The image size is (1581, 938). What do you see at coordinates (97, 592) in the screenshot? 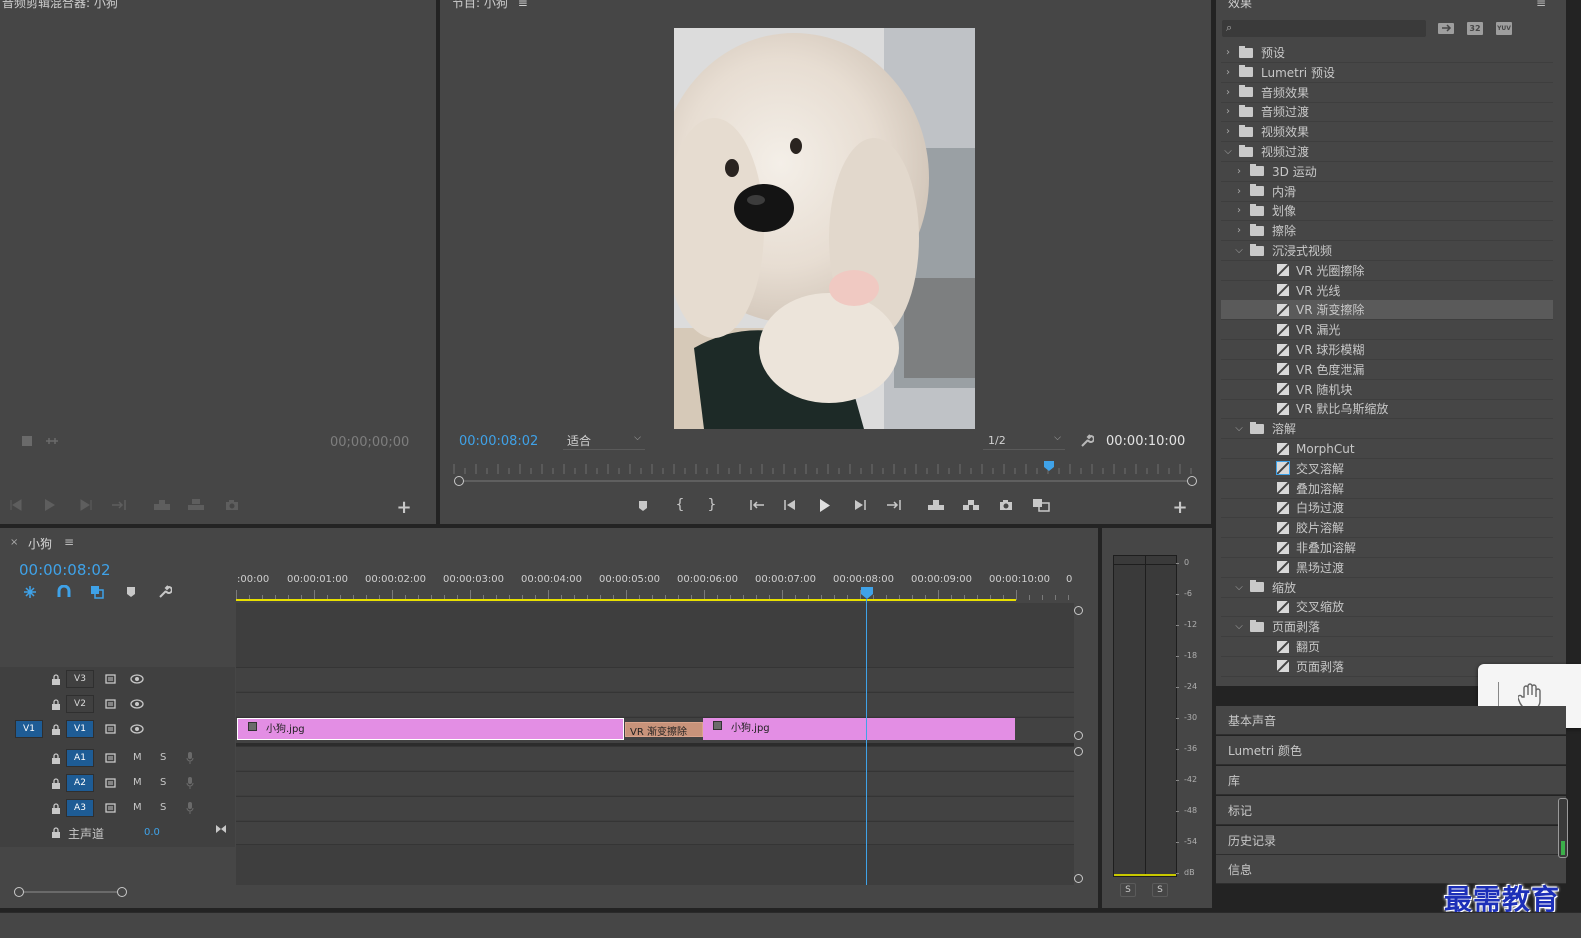
I see `linked-selection-icon` at bounding box center [97, 592].